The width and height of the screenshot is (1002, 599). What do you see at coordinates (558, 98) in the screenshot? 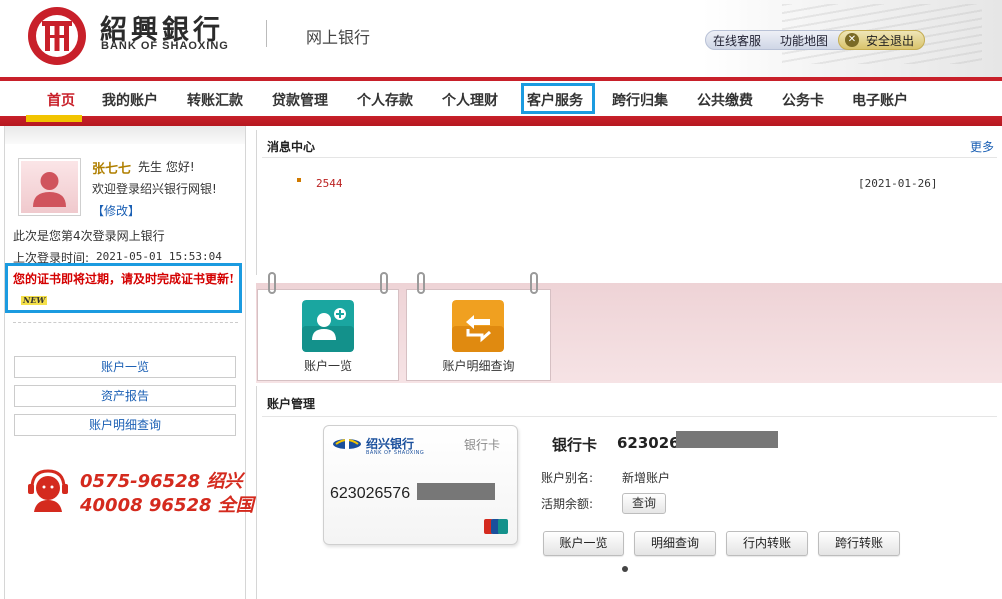
I see `nav-highlight-box` at bounding box center [558, 98].